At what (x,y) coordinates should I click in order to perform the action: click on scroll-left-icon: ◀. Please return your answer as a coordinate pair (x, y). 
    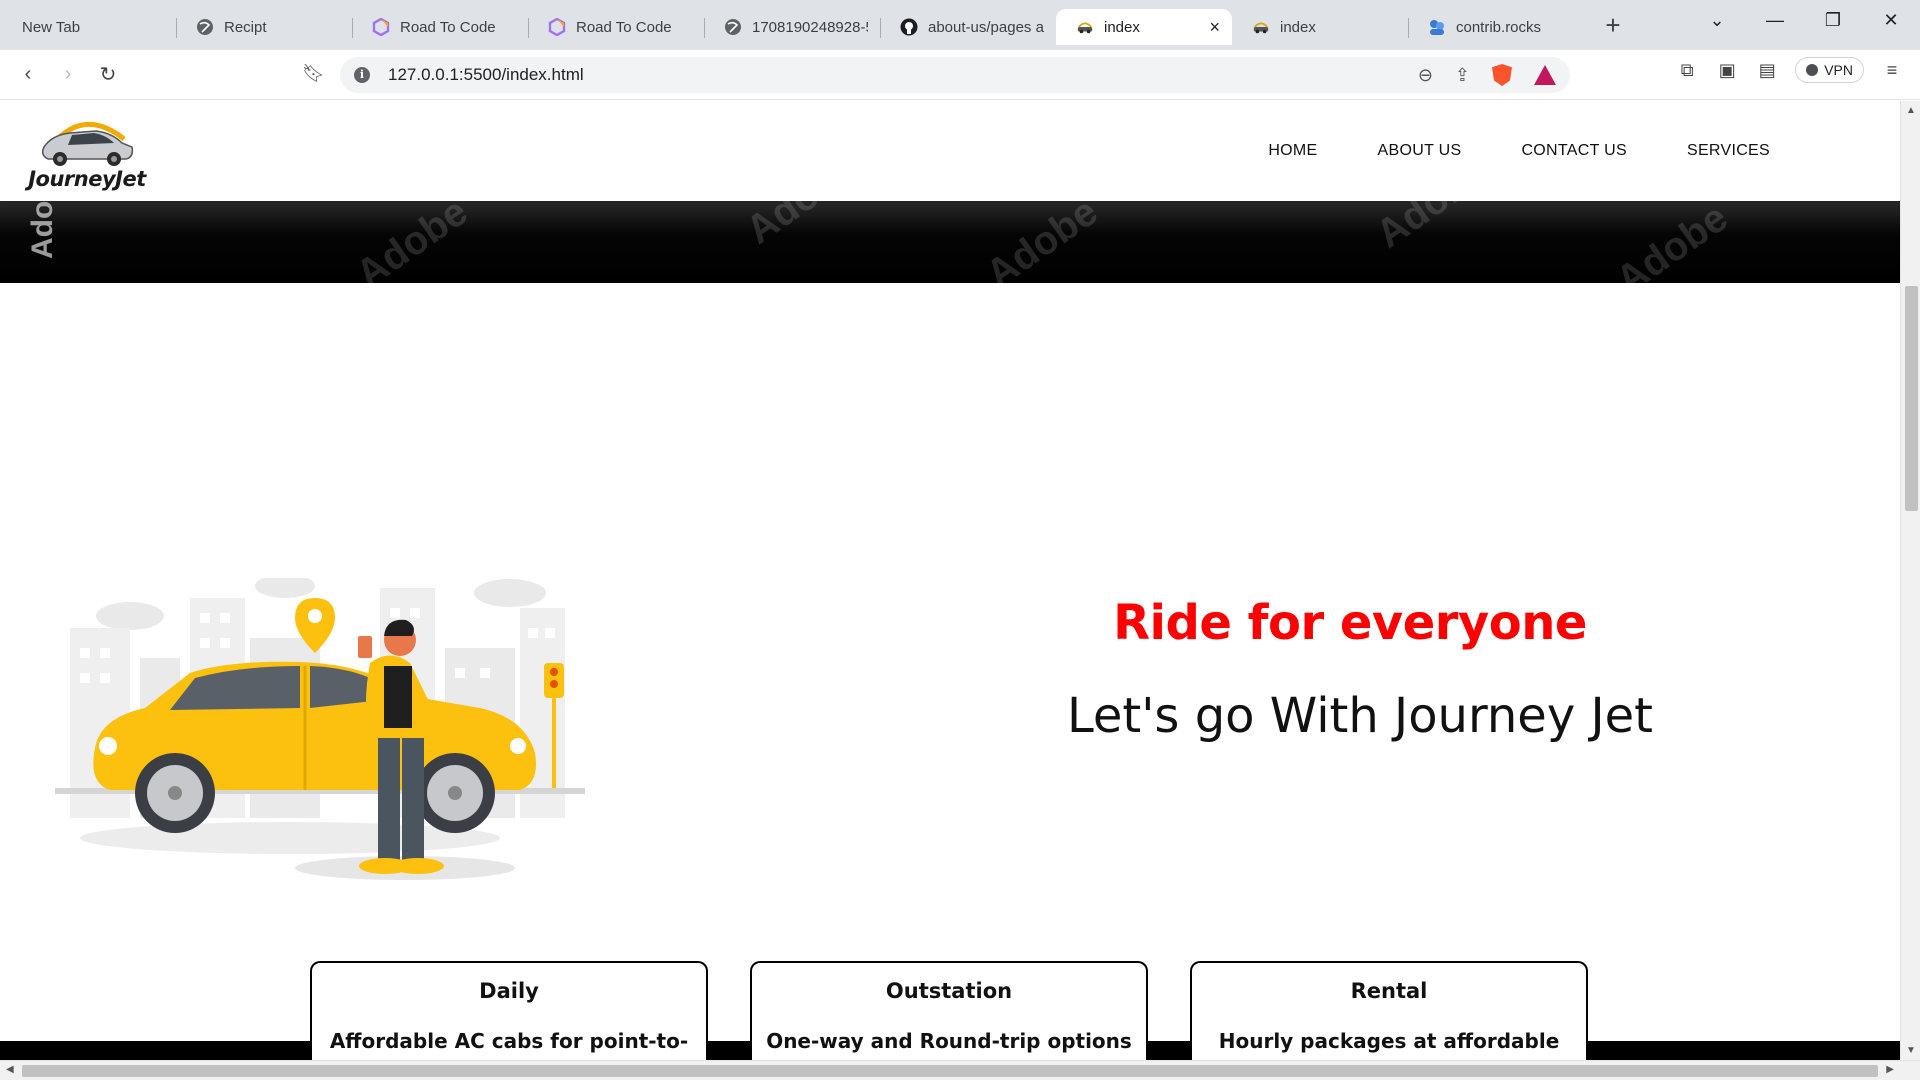
    Looking at the image, I should click on (10, 1069).